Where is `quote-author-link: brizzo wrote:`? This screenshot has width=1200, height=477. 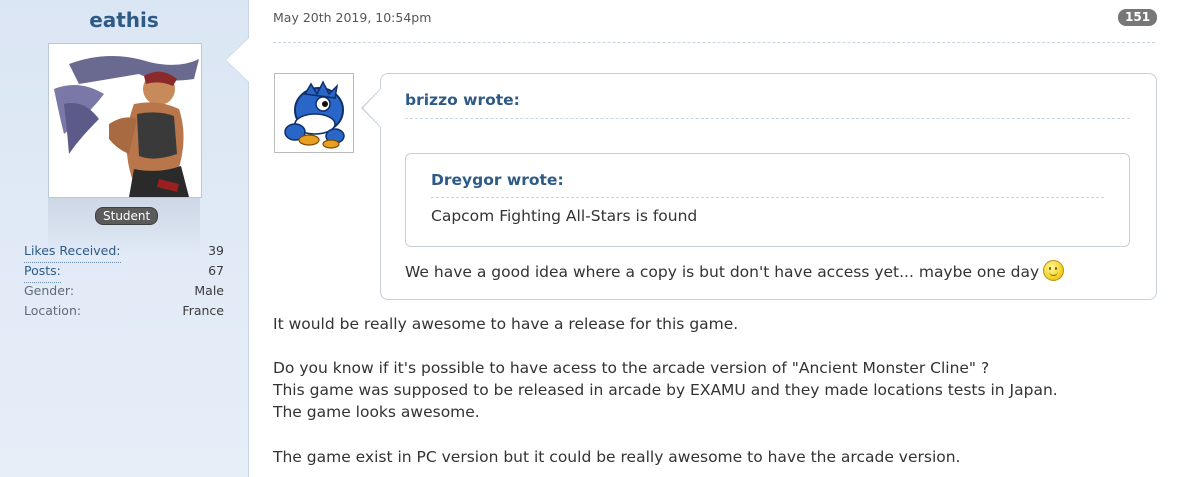
quote-author-link: brizzo wrote: is located at coordinates (462, 100).